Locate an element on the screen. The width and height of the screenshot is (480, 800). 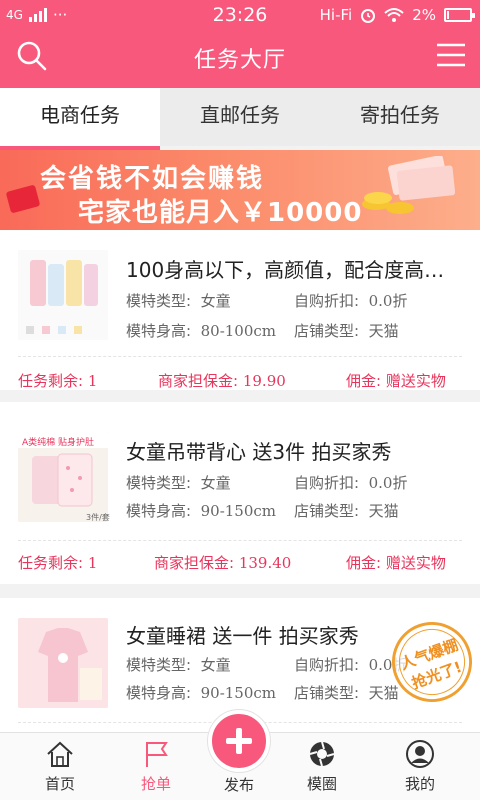
banner-headline: 会省钱不如会赚钱 is located at coordinates (152, 179).